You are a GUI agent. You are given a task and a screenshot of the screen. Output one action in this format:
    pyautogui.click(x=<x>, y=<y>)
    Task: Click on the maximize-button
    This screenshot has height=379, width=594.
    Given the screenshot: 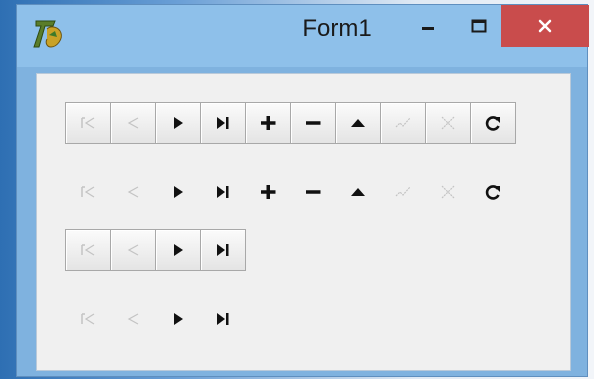 What is the action you would take?
    pyautogui.click(x=479, y=26)
    